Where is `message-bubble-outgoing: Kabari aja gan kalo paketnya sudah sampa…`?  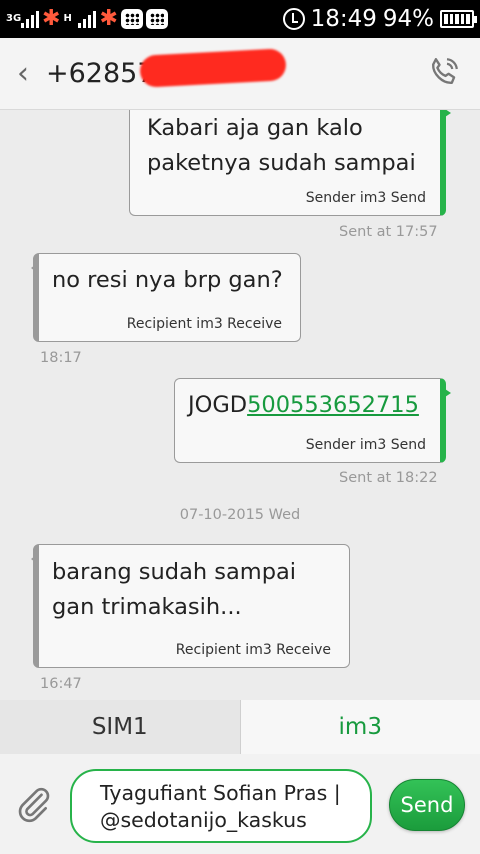
message-bubble-outgoing: Kabari aja gan kalo paketnya sudah sampa… is located at coordinates (290, 163).